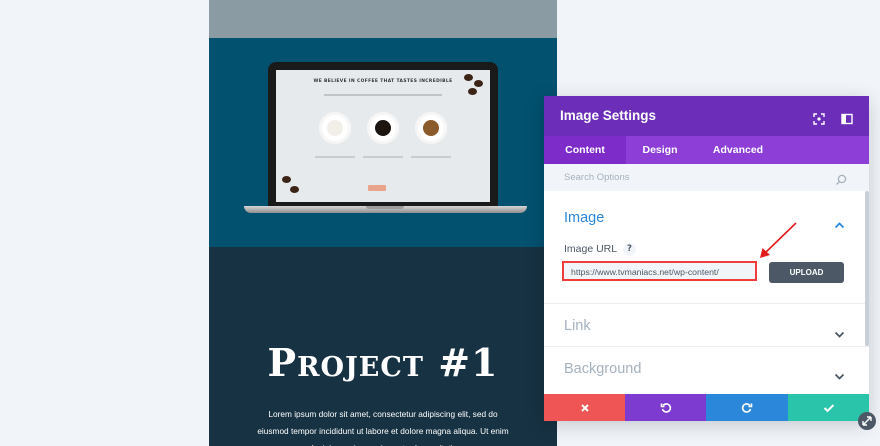  I want to click on tab-design: Design, so click(660, 150).